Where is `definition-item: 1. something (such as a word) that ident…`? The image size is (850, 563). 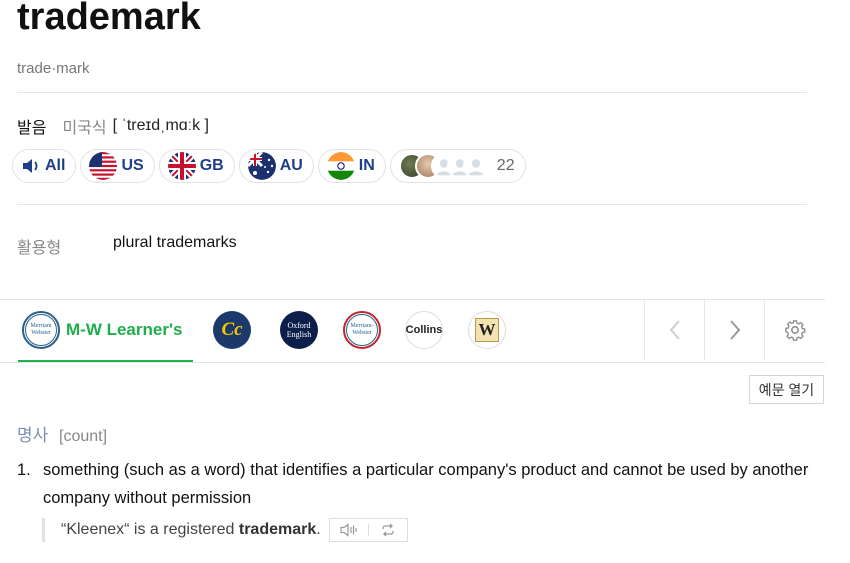 definition-item: 1. something (such as a word) that ident… is located at coordinates (417, 484).